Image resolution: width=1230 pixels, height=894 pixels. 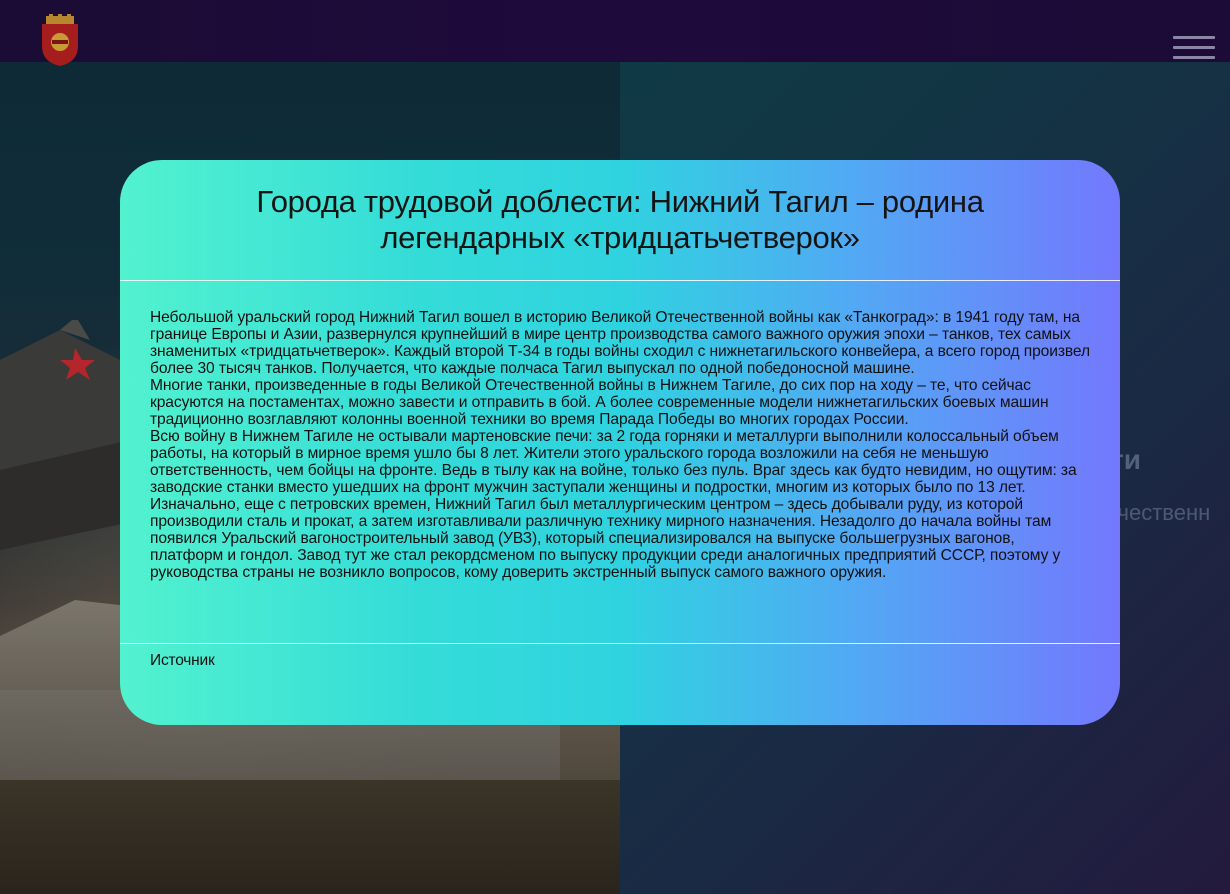 I want to click on city-emblem-icon, so click(x=60, y=40).